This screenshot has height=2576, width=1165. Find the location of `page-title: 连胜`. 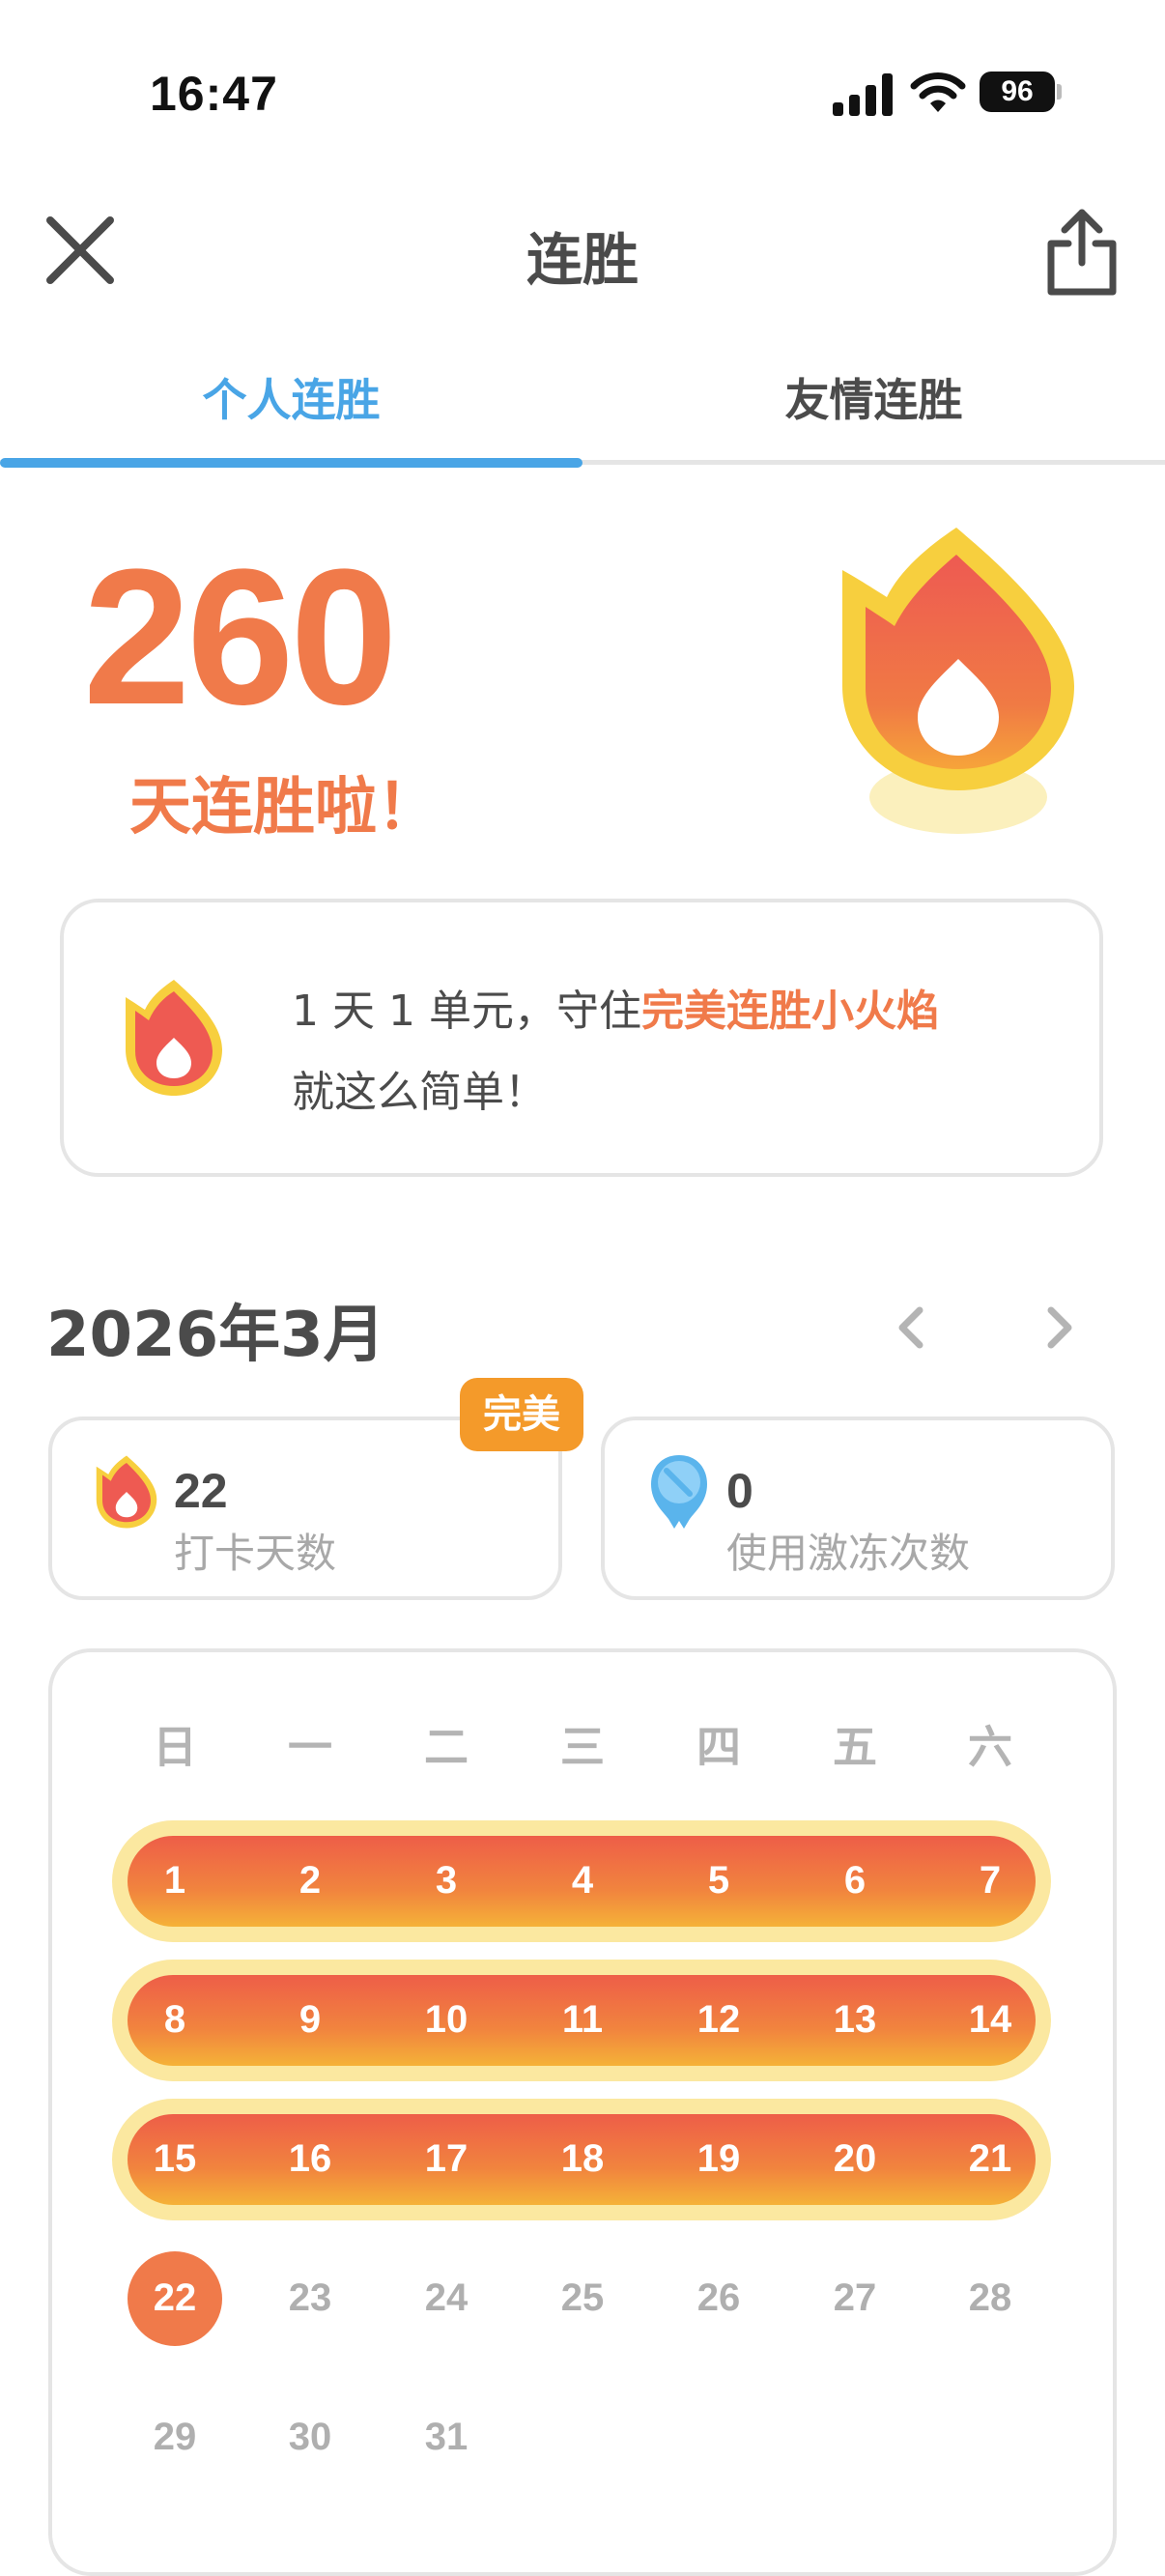

page-title: 连胜 is located at coordinates (582, 260).